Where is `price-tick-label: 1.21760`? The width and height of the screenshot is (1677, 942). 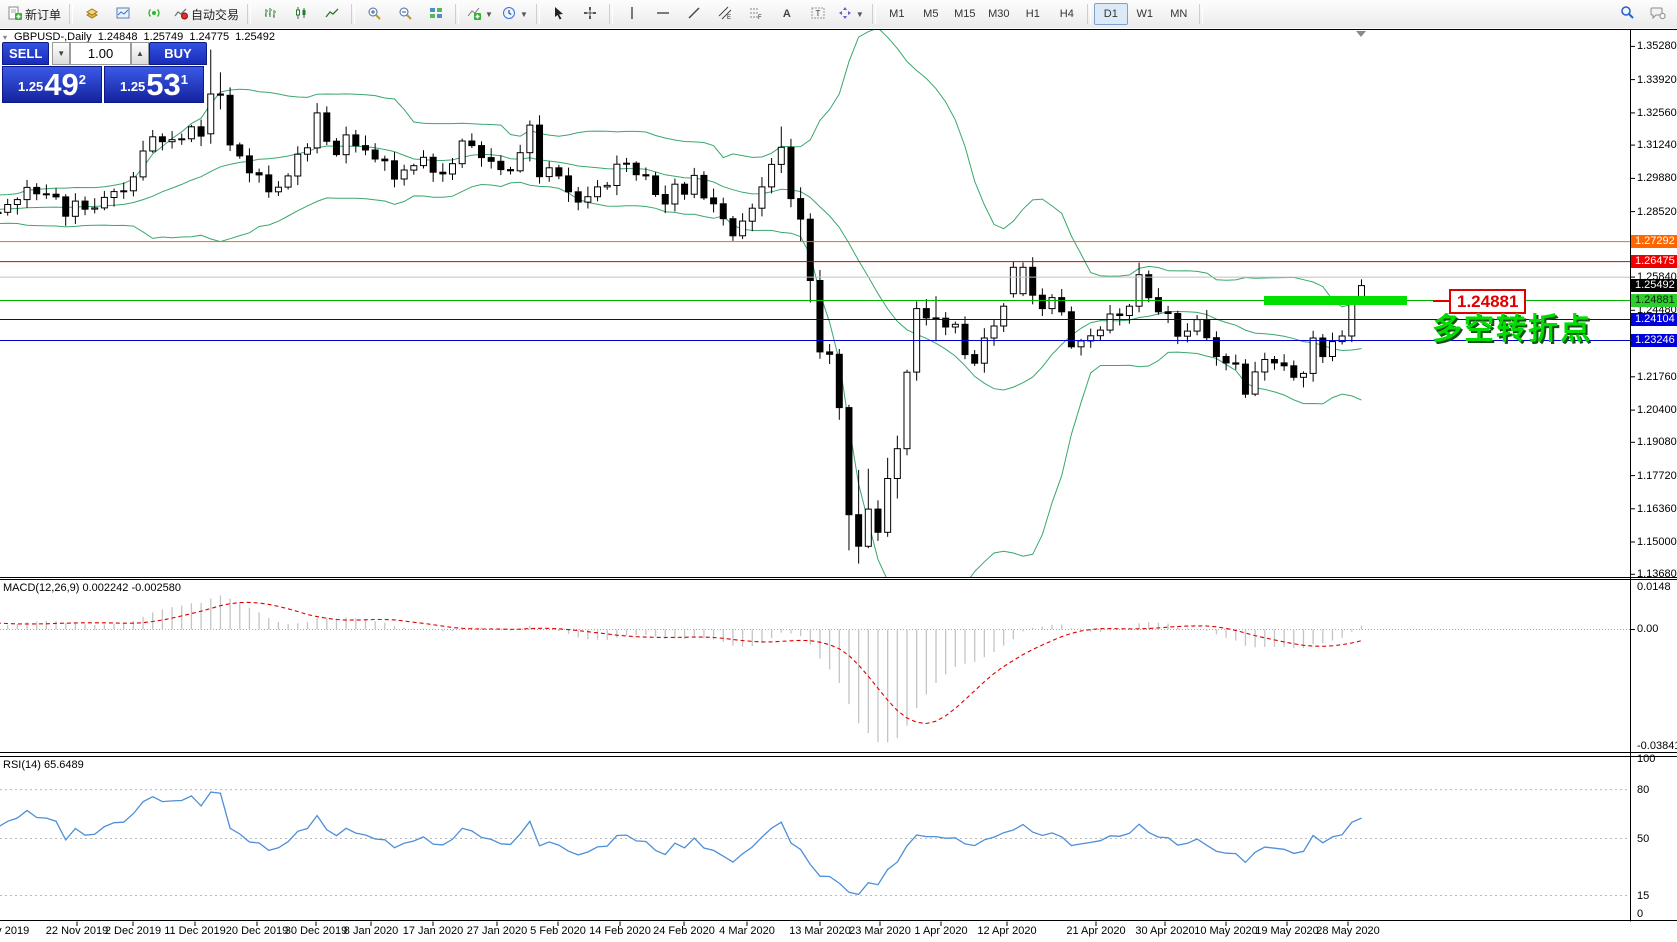 price-tick-label: 1.21760 is located at coordinates (1657, 376).